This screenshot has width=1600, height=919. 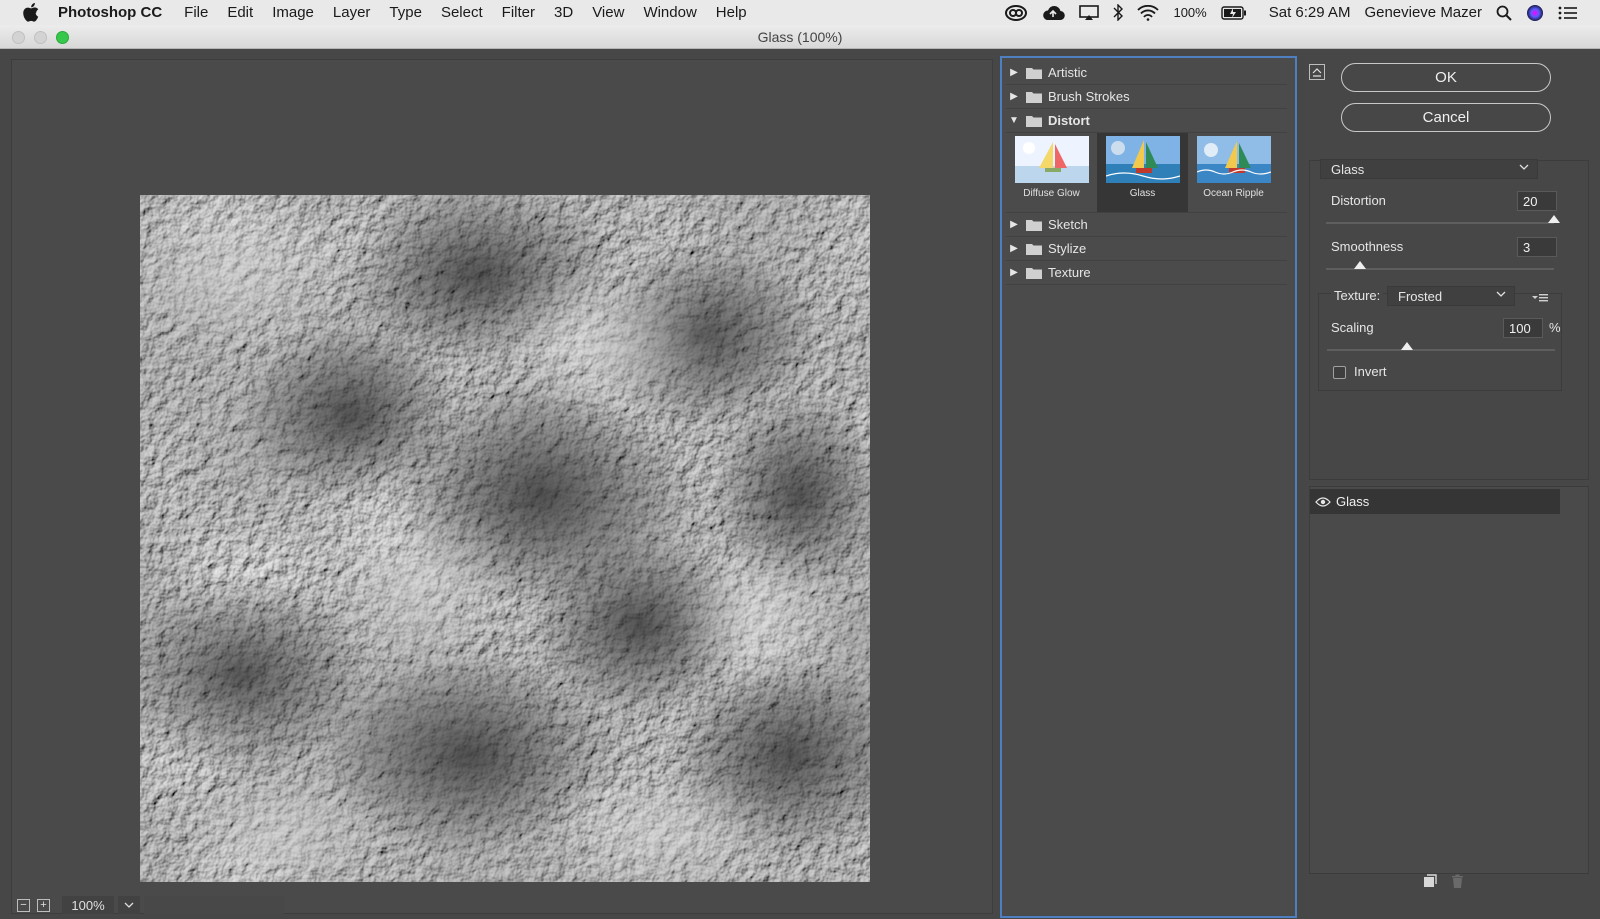 What do you see at coordinates (608, 12) in the screenshot?
I see `menu-view: View` at bounding box center [608, 12].